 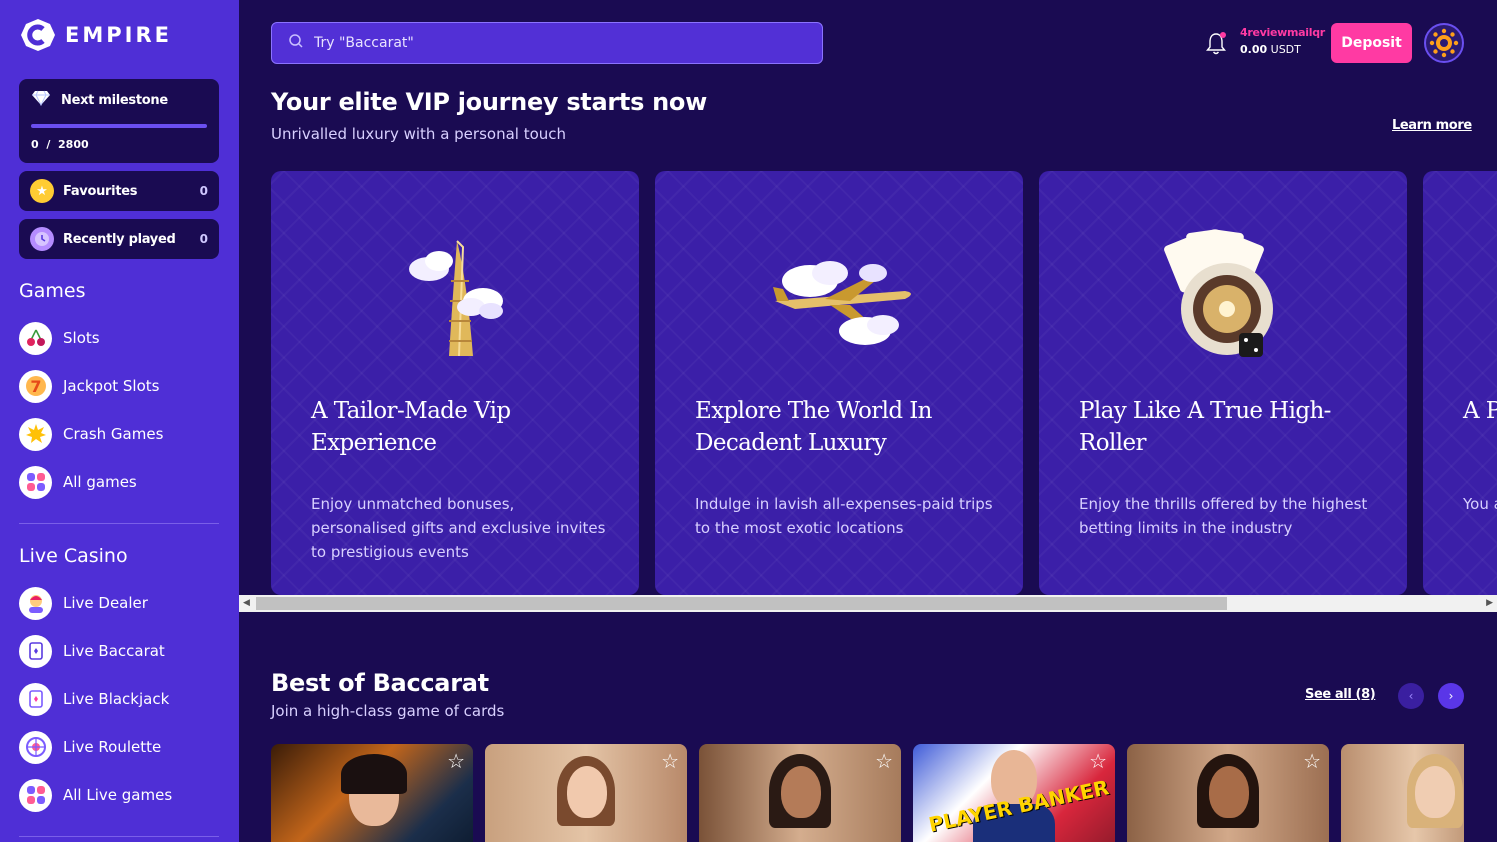 I want to click on grid-icon, so click(x=35, y=482).